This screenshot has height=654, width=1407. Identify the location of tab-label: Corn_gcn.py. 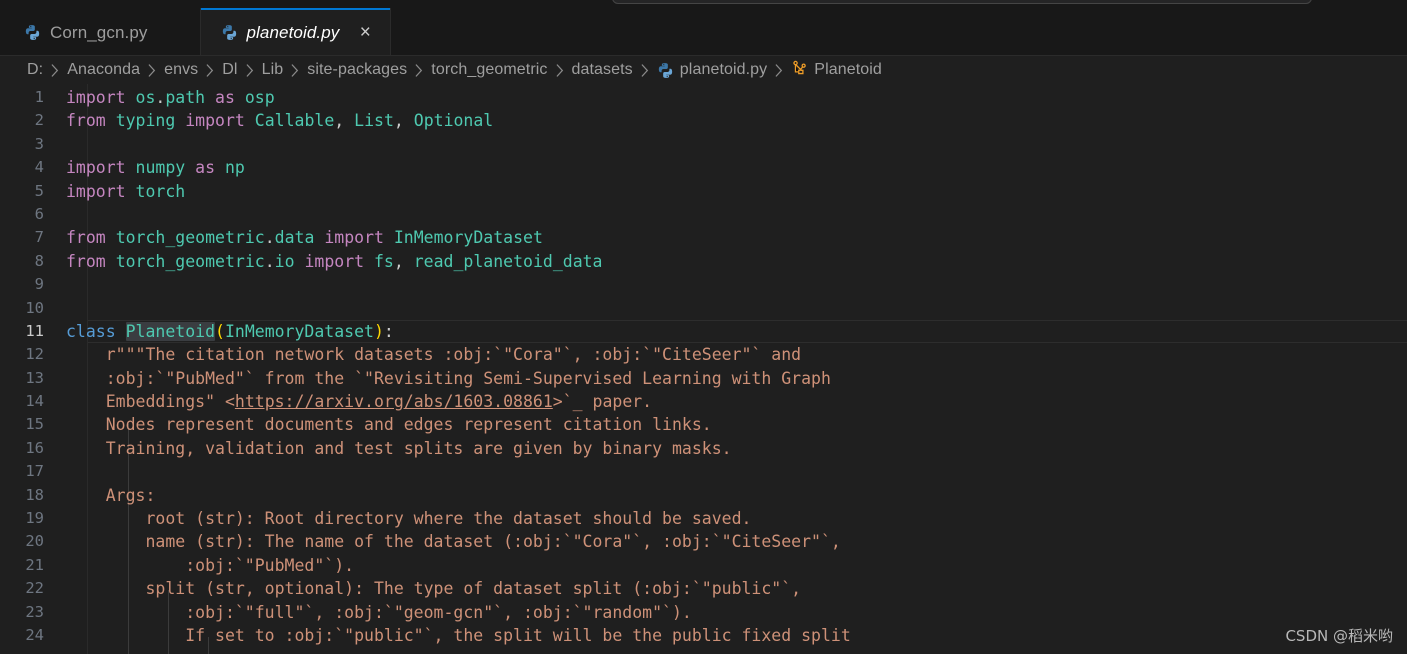
(99, 32).